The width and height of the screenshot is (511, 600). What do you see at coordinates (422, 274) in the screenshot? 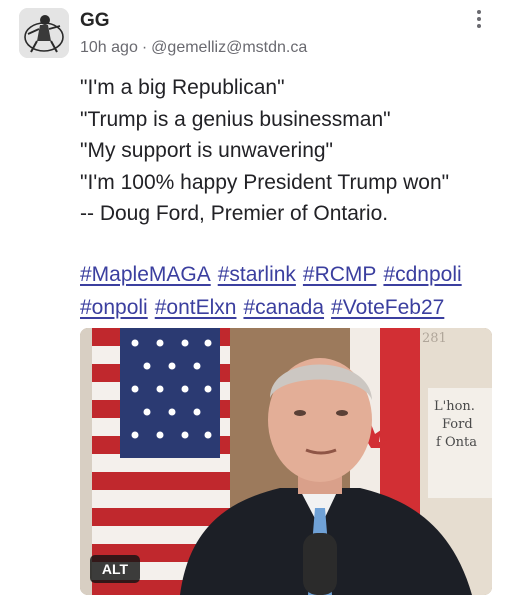
I see `hashtag-link: #cdnpoli` at bounding box center [422, 274].